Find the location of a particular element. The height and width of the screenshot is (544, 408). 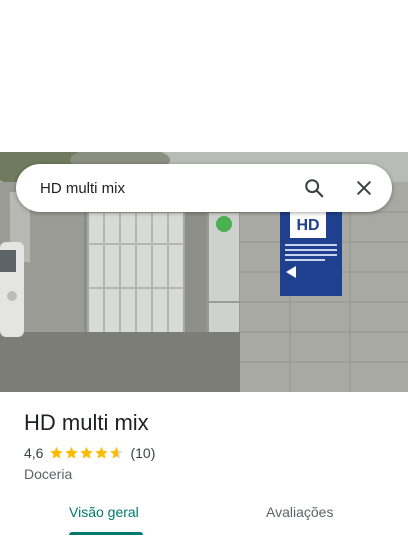

place-category: Doceria is located at coordinates (48, 474).